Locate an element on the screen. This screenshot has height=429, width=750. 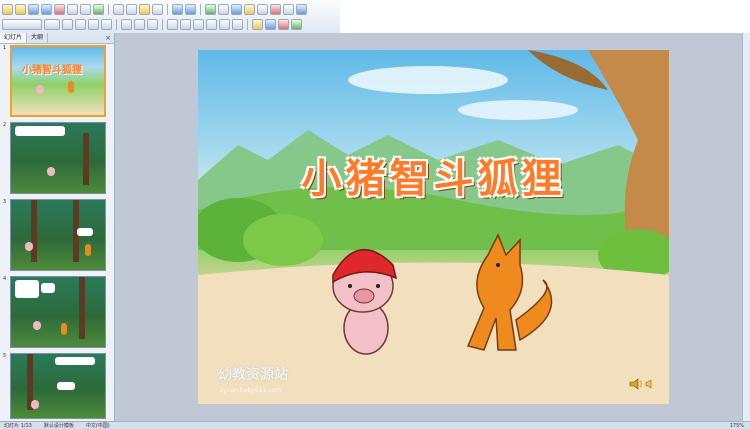
slide-thumbnail-image: 小猪智斗狐狸 is located at coordinates (58, 81).